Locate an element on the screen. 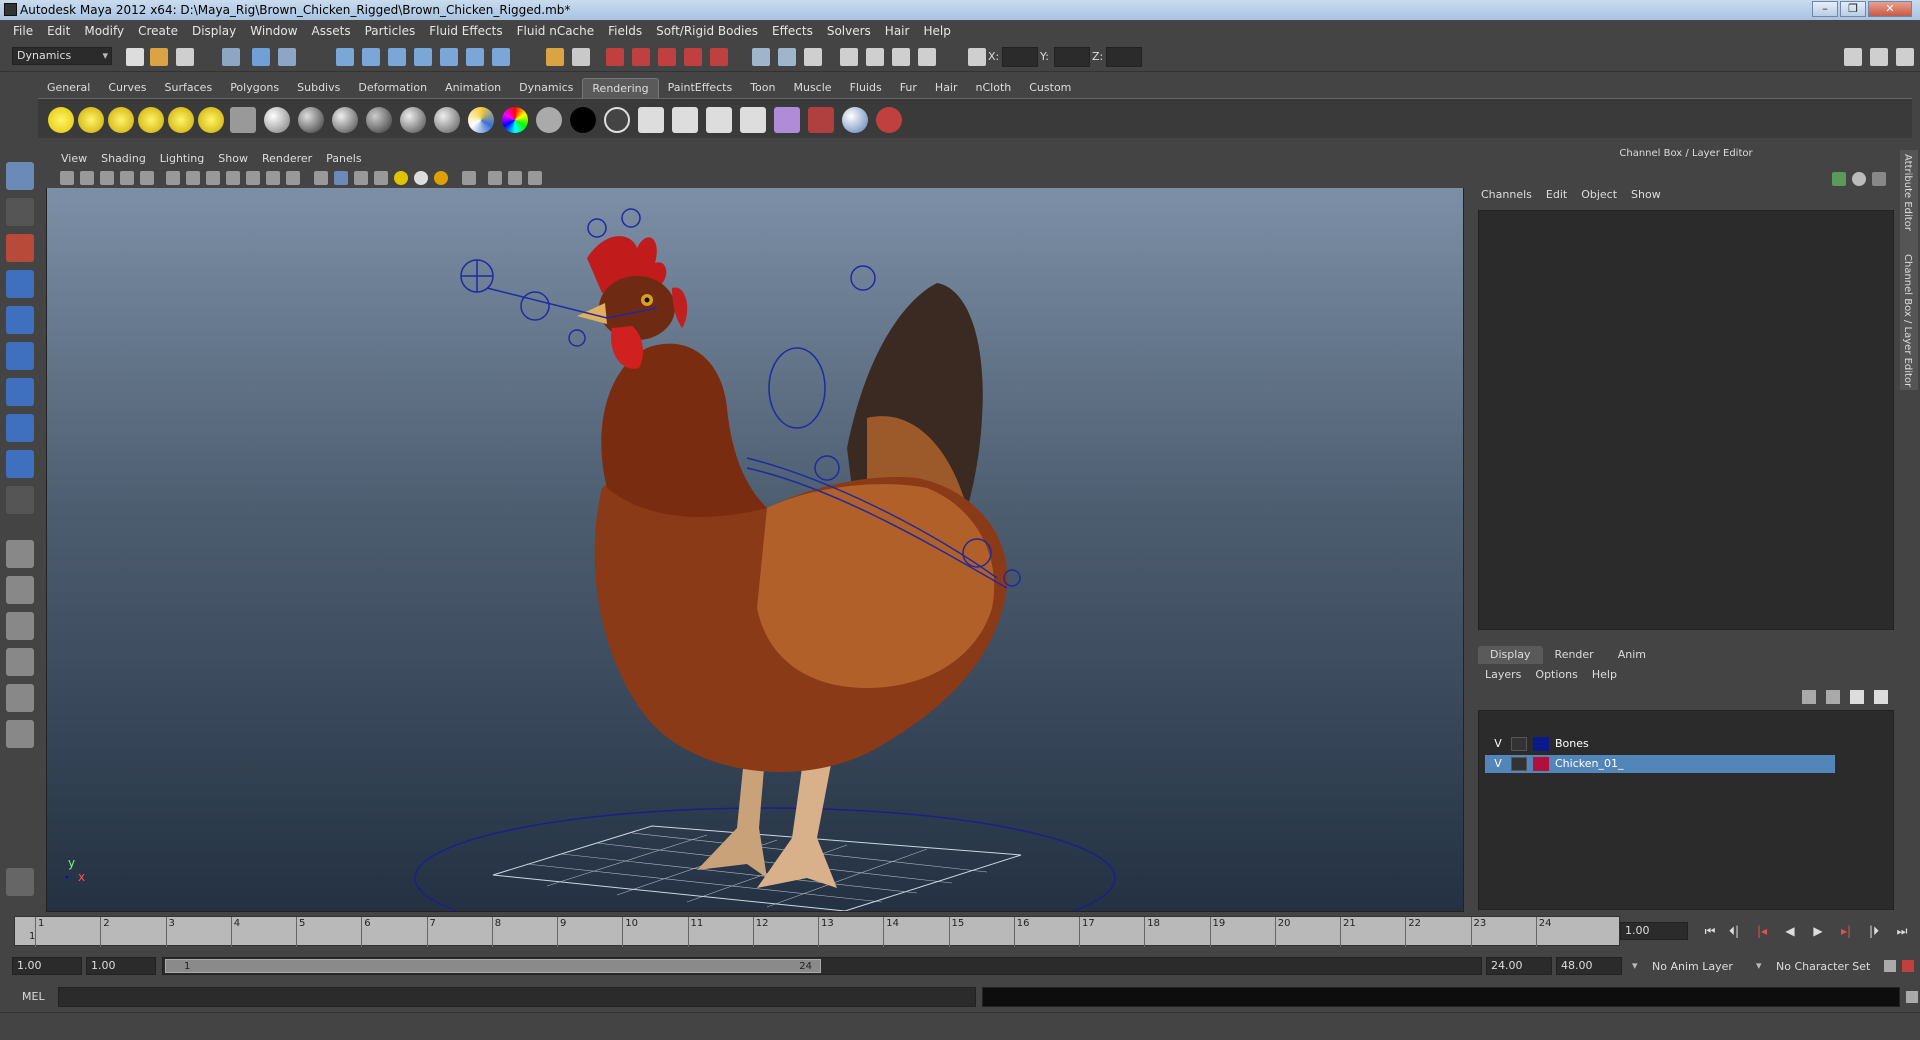 The height and width of the screenshot is (1040, 1920). rotate-tool-icon is located at coordinates (20, 320).